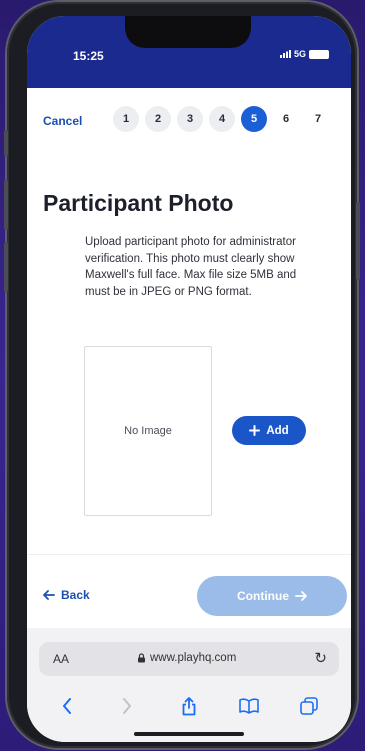 This screenshot has height=751, width=365. Describe the element at coordinates (61, 659) in the screenshot. I see `text-size-button: AA` at that location.